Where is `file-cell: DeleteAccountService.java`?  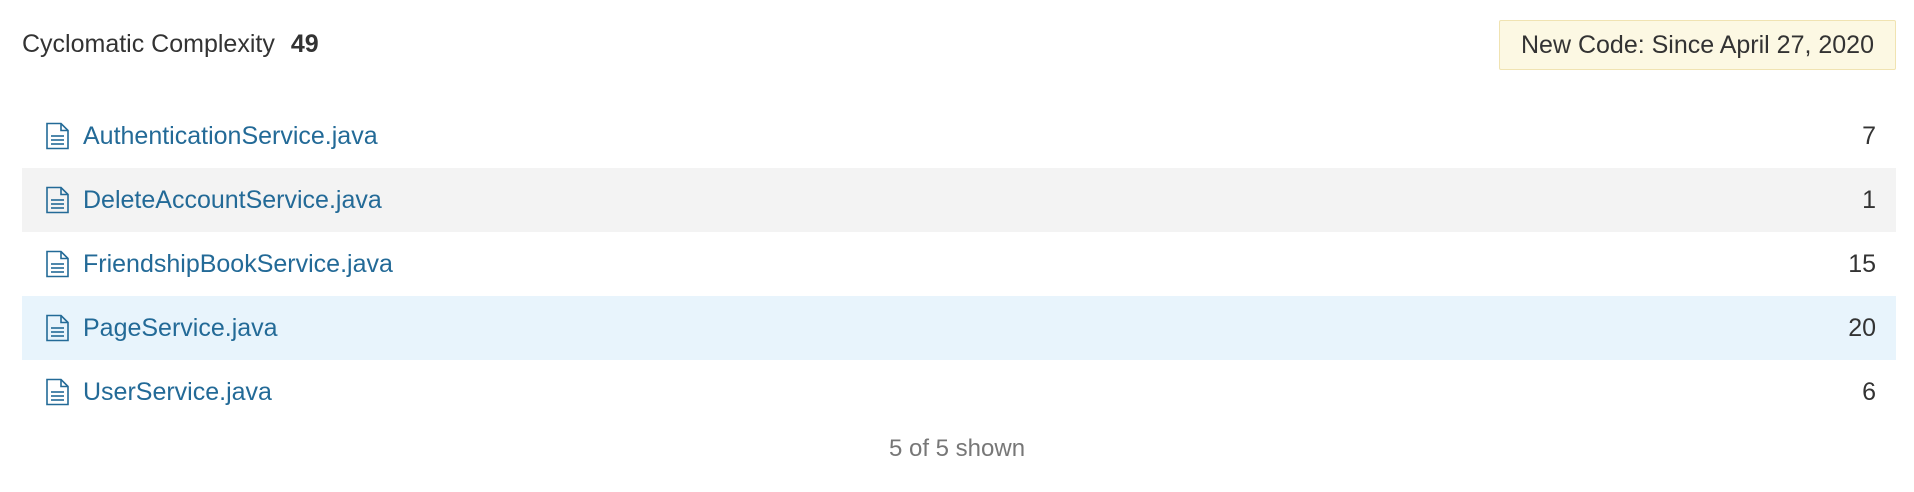 file-cell: DeleteAccountService.java is located at coordinates (213, 200).